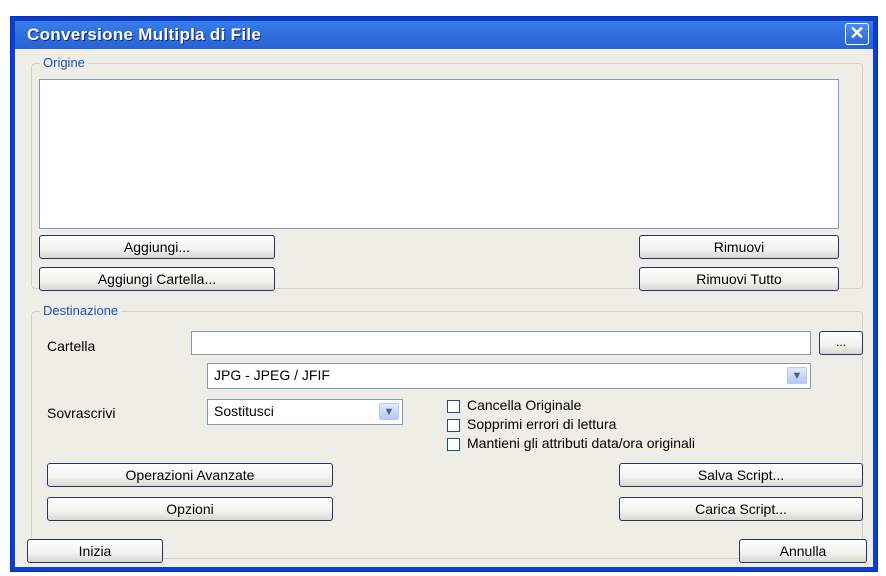 This screenshot has width=886, height=576. What do you see at coordinates (524, 405) in the screenshot?
I see `delete-original-label: Cancella Originale` at bounding box center [524, 405].